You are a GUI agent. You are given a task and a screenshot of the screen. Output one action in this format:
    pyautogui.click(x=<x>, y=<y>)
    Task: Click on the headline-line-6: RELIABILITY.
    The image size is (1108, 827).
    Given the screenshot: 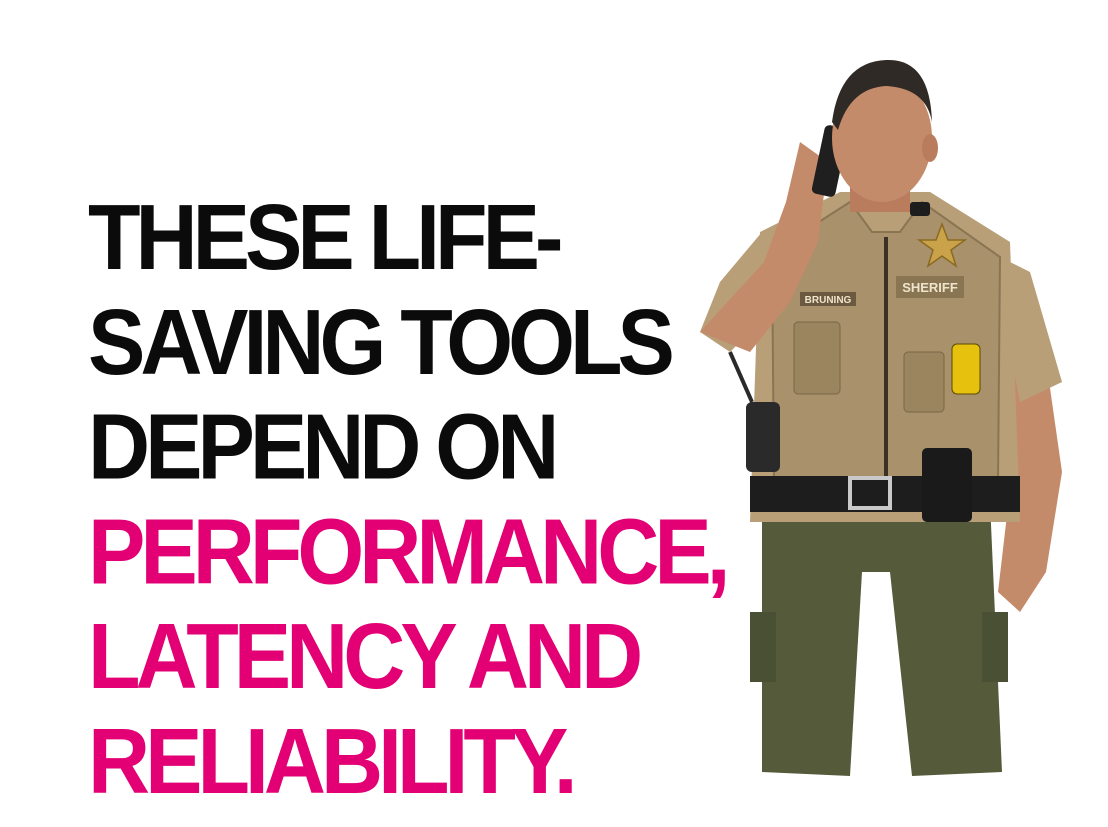 What is the action you would take?
    pyautogui.click(x=333, y=761)
    